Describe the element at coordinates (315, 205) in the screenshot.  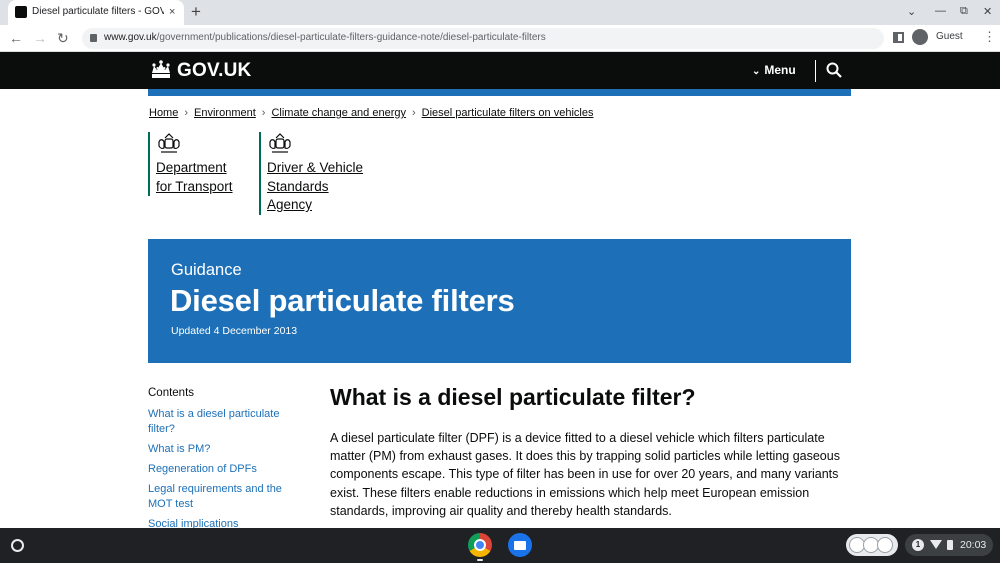
I see `org-name-line: Agency` at that location.